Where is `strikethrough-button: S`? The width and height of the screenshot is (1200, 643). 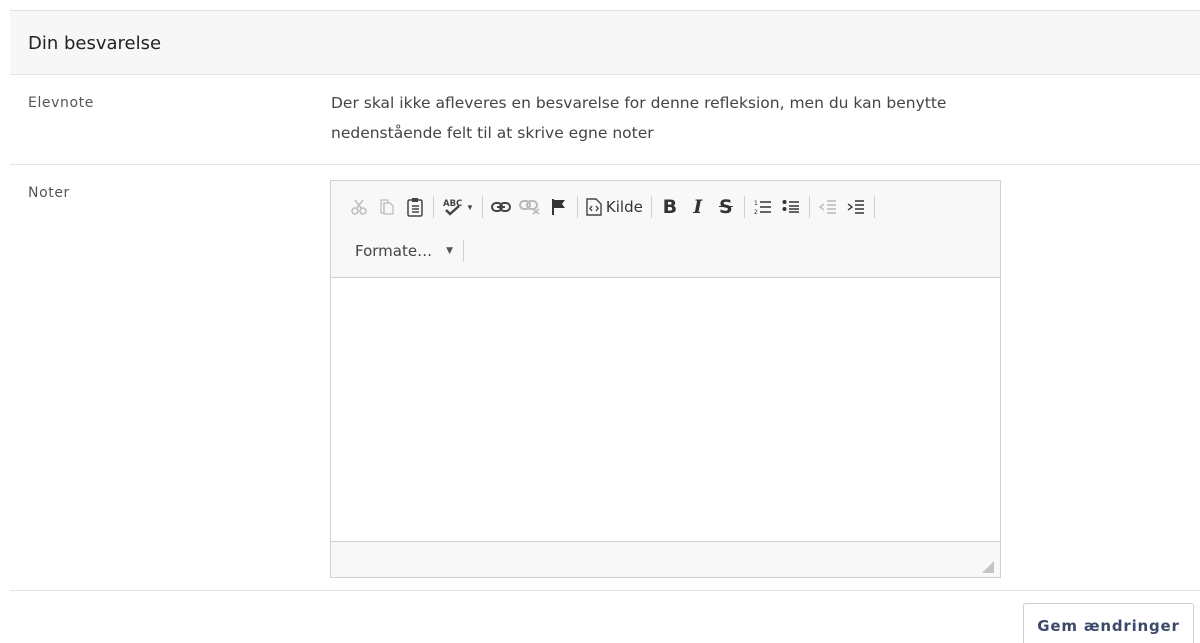 strikethrough-button: S is located at coordinates (726, 207).